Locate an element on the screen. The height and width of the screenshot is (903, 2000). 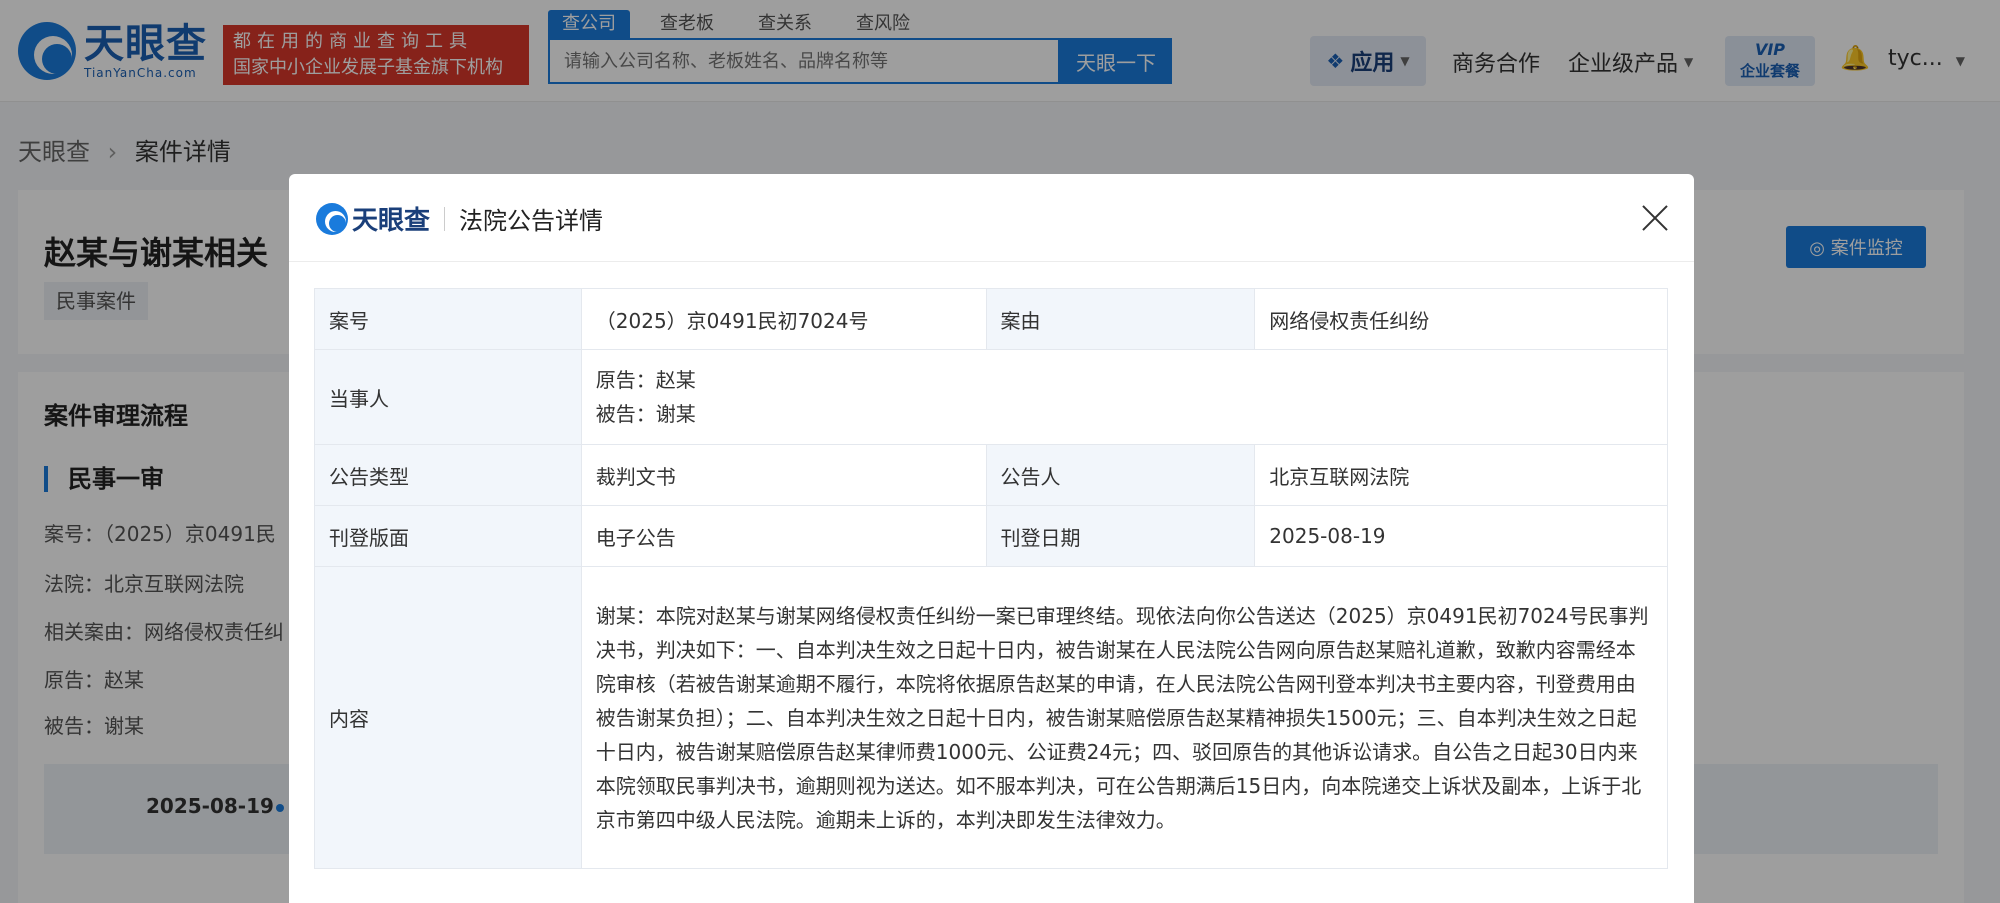
layout-value: 电子公告 is located at coordinates (783, 536).